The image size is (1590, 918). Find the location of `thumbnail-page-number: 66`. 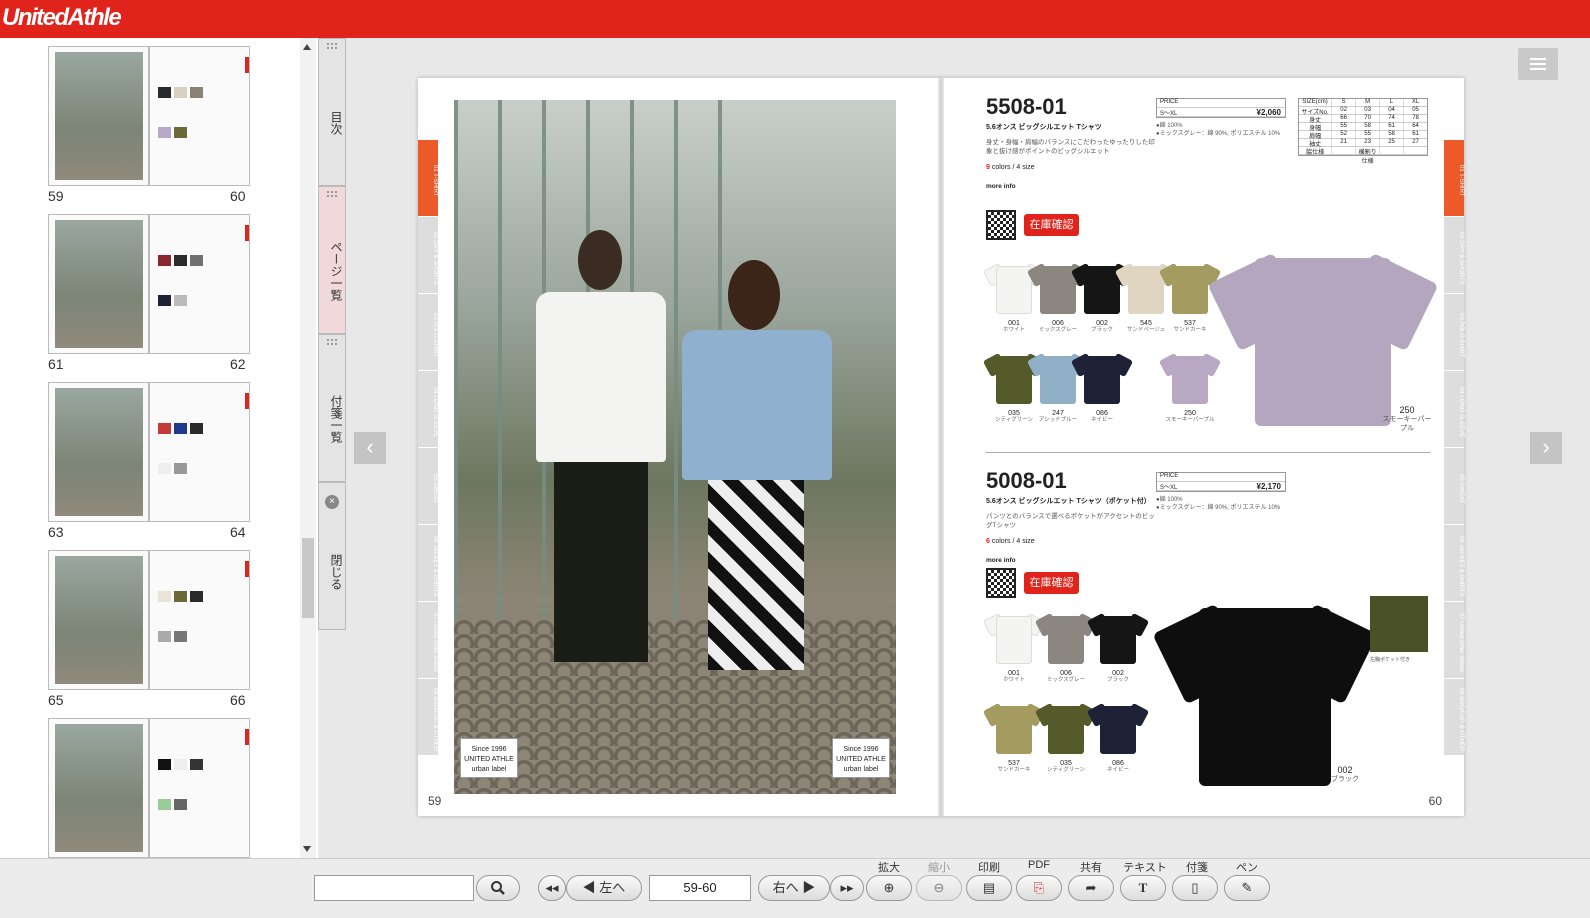

thumbnail-page-number: 66 is located at coordinates (238, 700).